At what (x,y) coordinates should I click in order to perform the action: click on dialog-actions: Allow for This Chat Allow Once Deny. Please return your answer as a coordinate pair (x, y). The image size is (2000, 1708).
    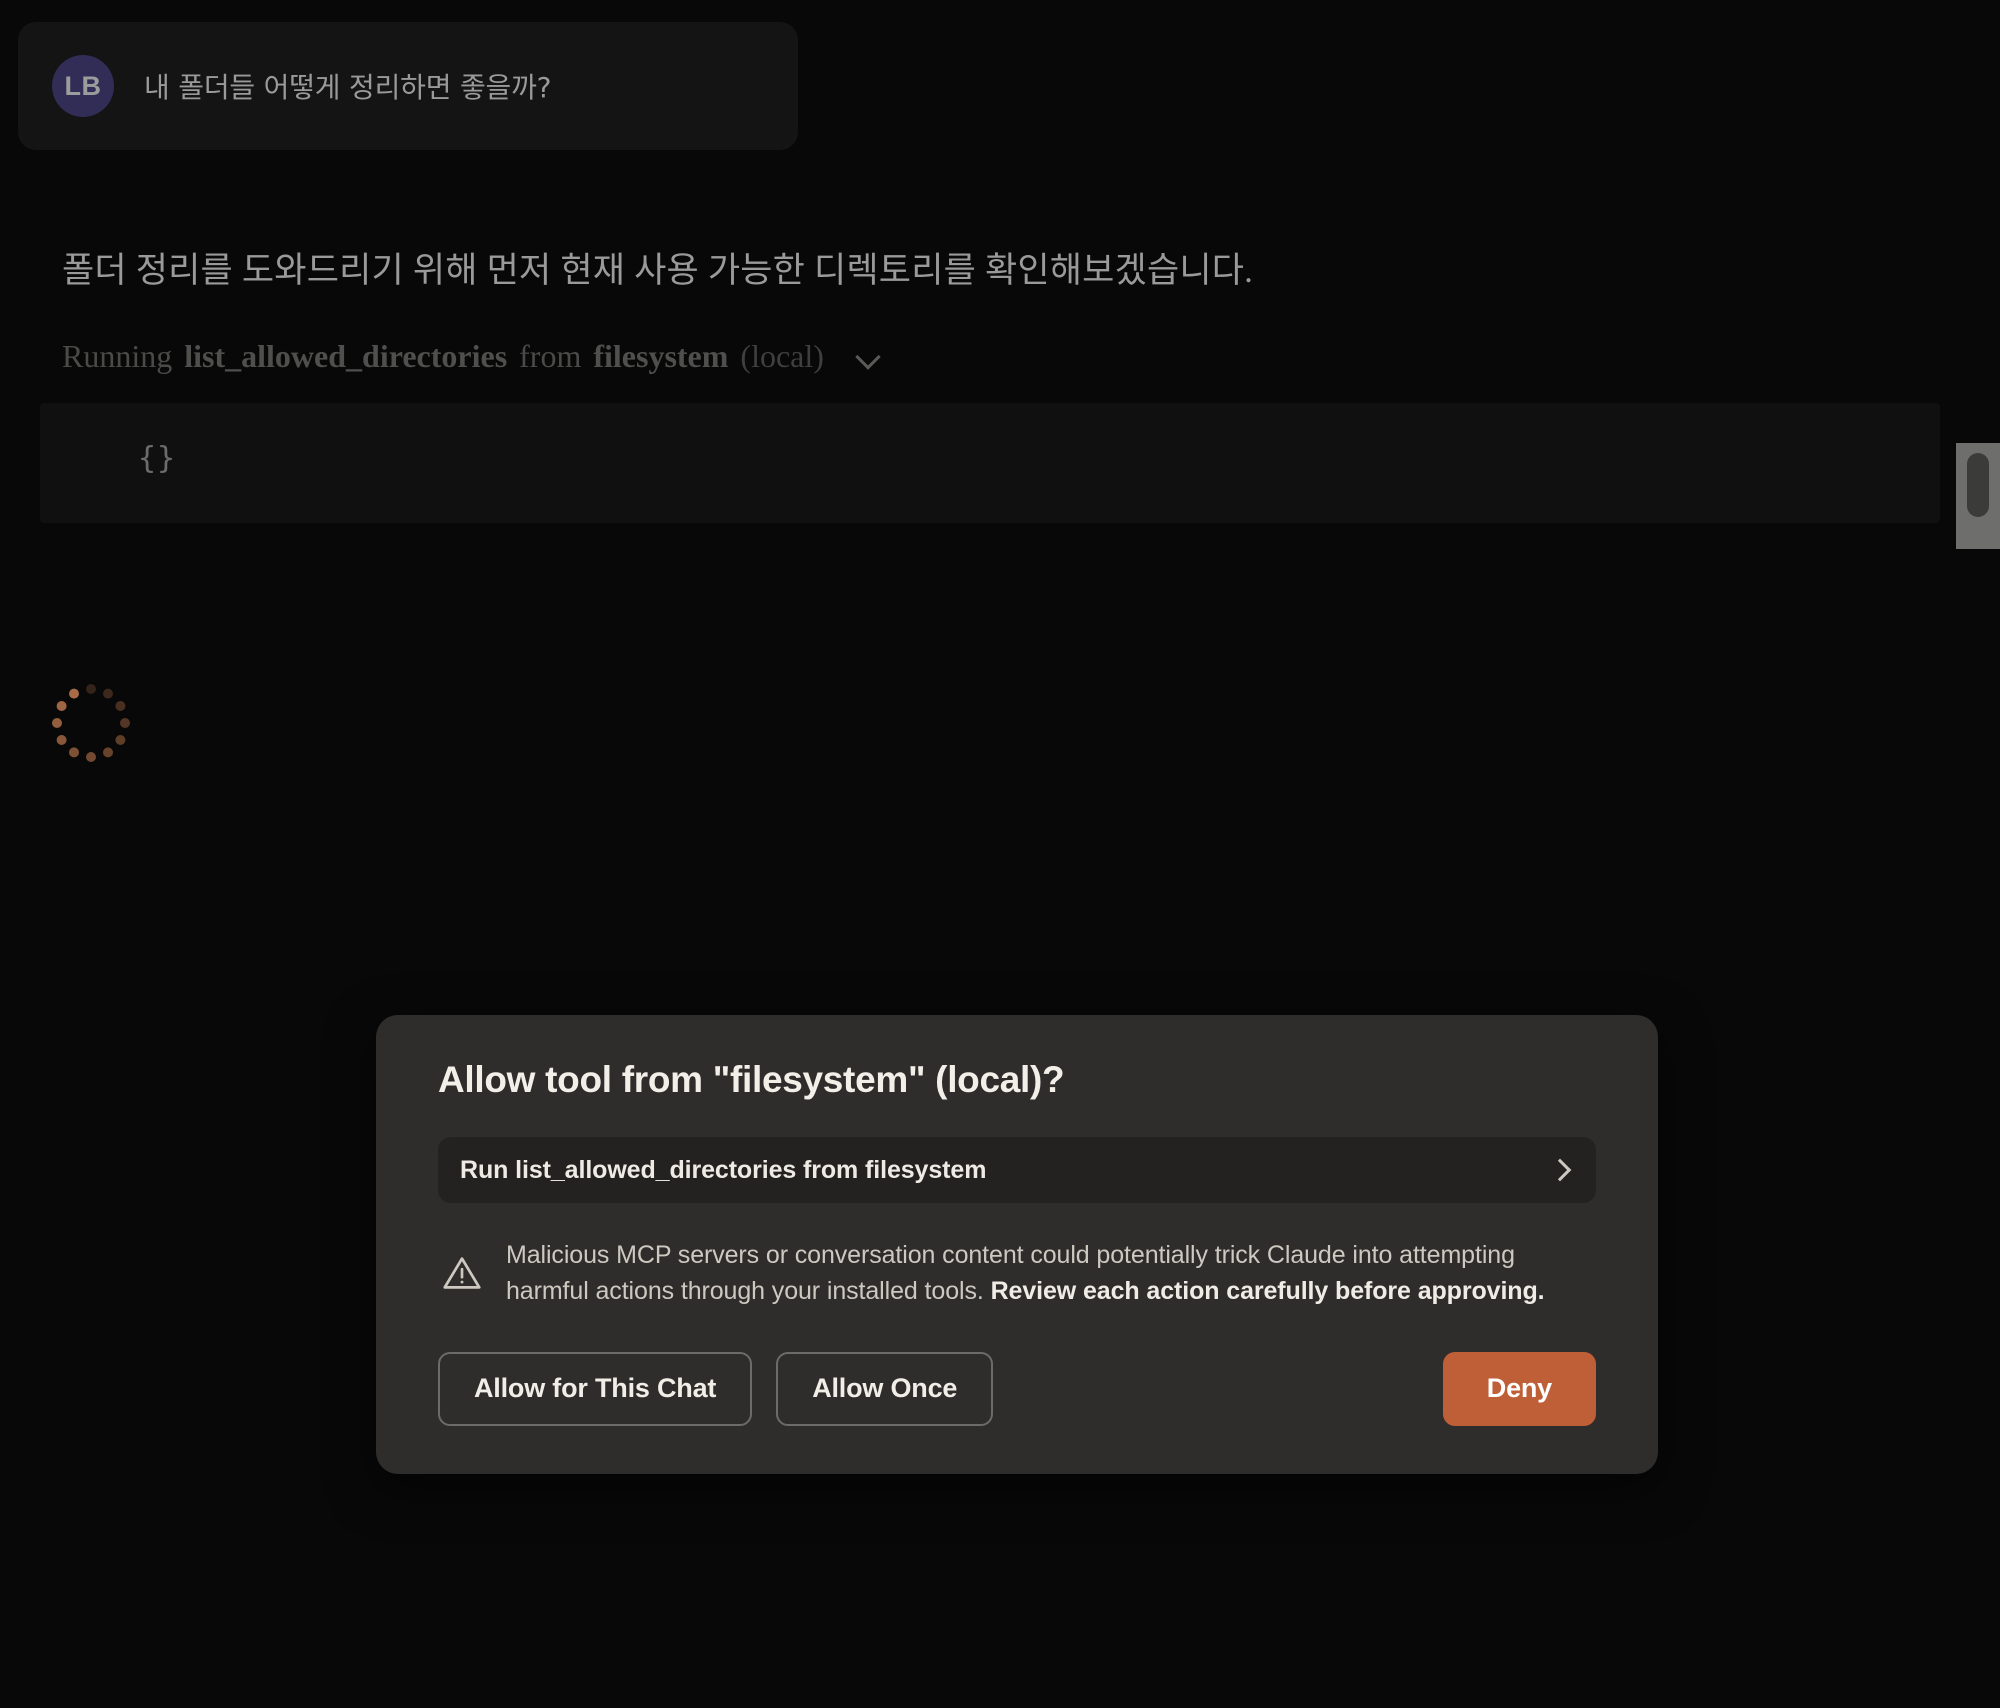
    Looking at the image, I should click on (1017, 1388).